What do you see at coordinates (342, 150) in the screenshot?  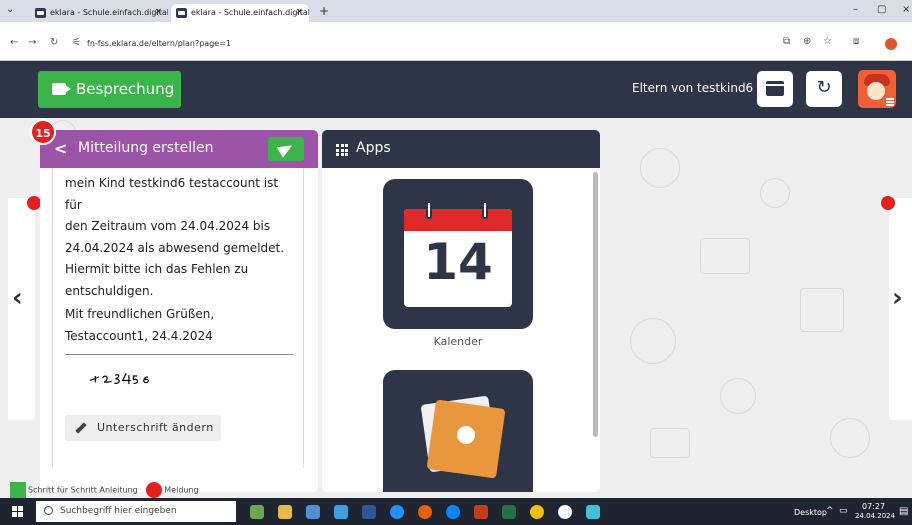 I see `grid-icon` at bounding box center [342, 150].